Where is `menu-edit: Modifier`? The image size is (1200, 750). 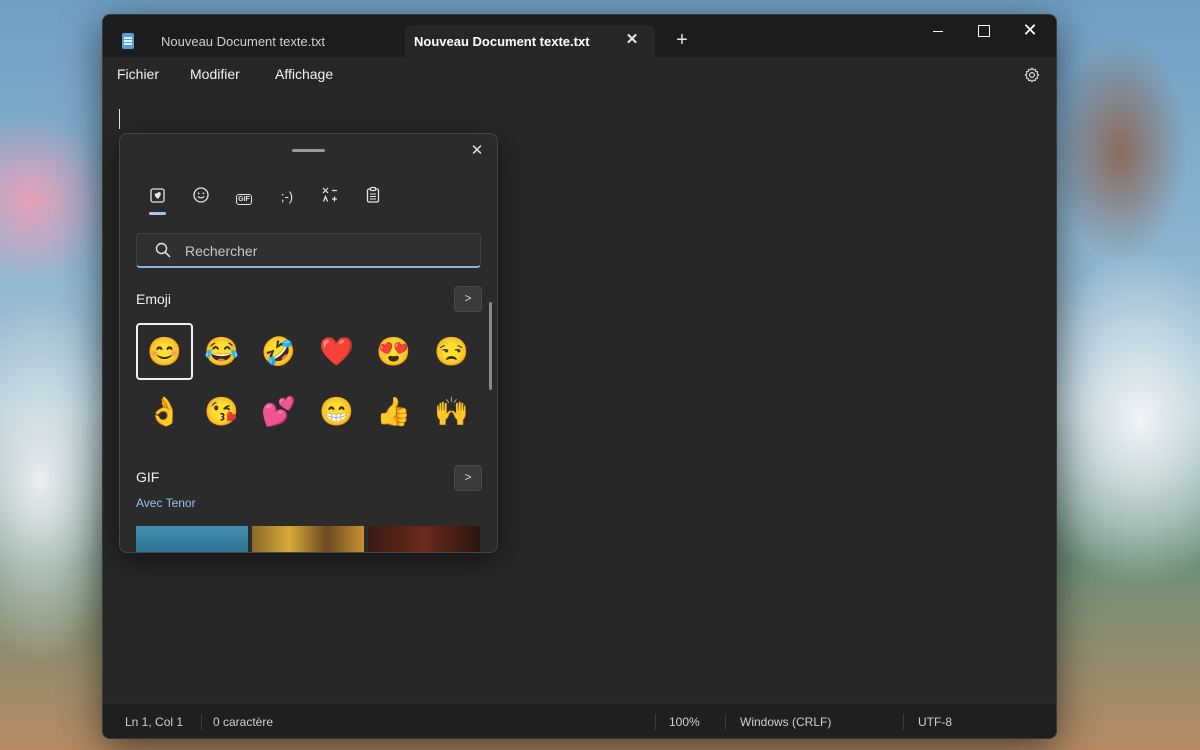
menu-edit: Modifier is located at coordinates (215, 74).